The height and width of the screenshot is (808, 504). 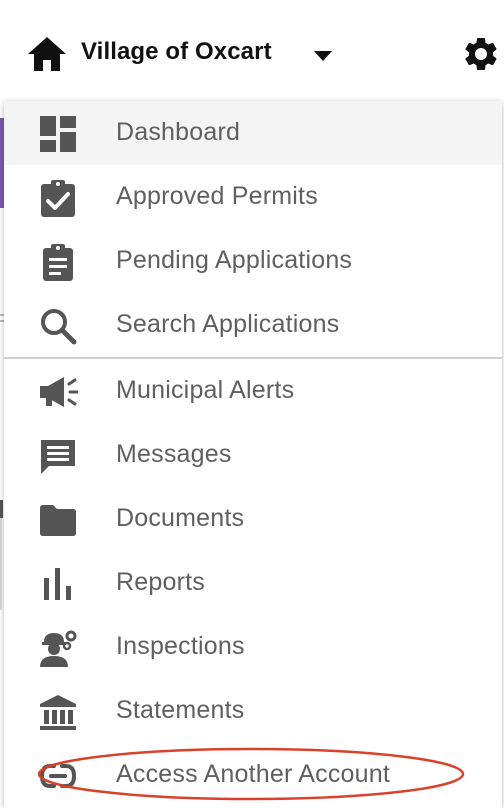 What do you see at coordinates (57, 584) in the screenshot?
I see `bar-chart-icon` at bounding box center [57, 584].